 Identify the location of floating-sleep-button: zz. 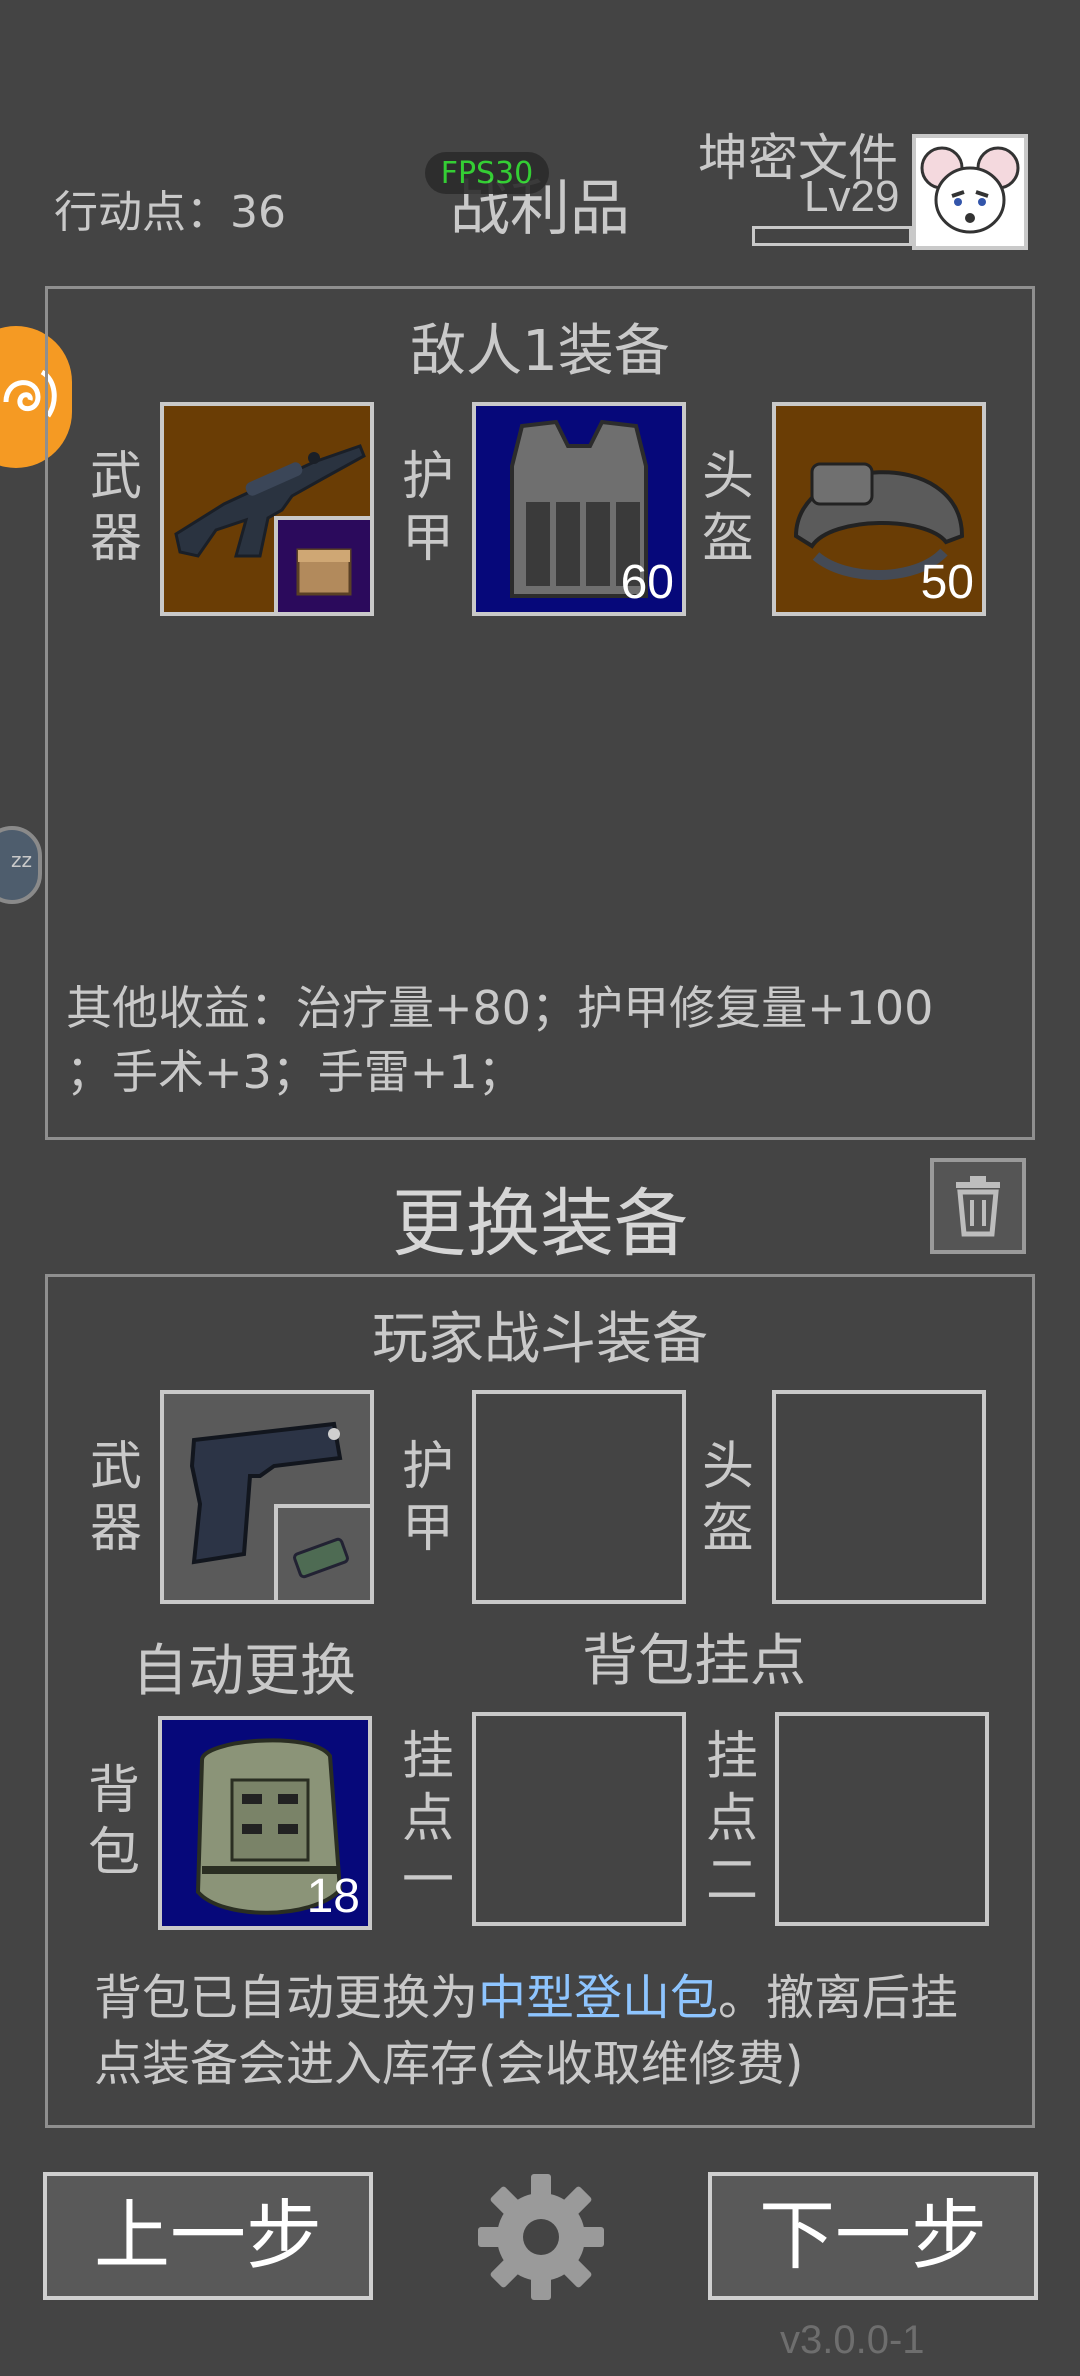
(21, 865).